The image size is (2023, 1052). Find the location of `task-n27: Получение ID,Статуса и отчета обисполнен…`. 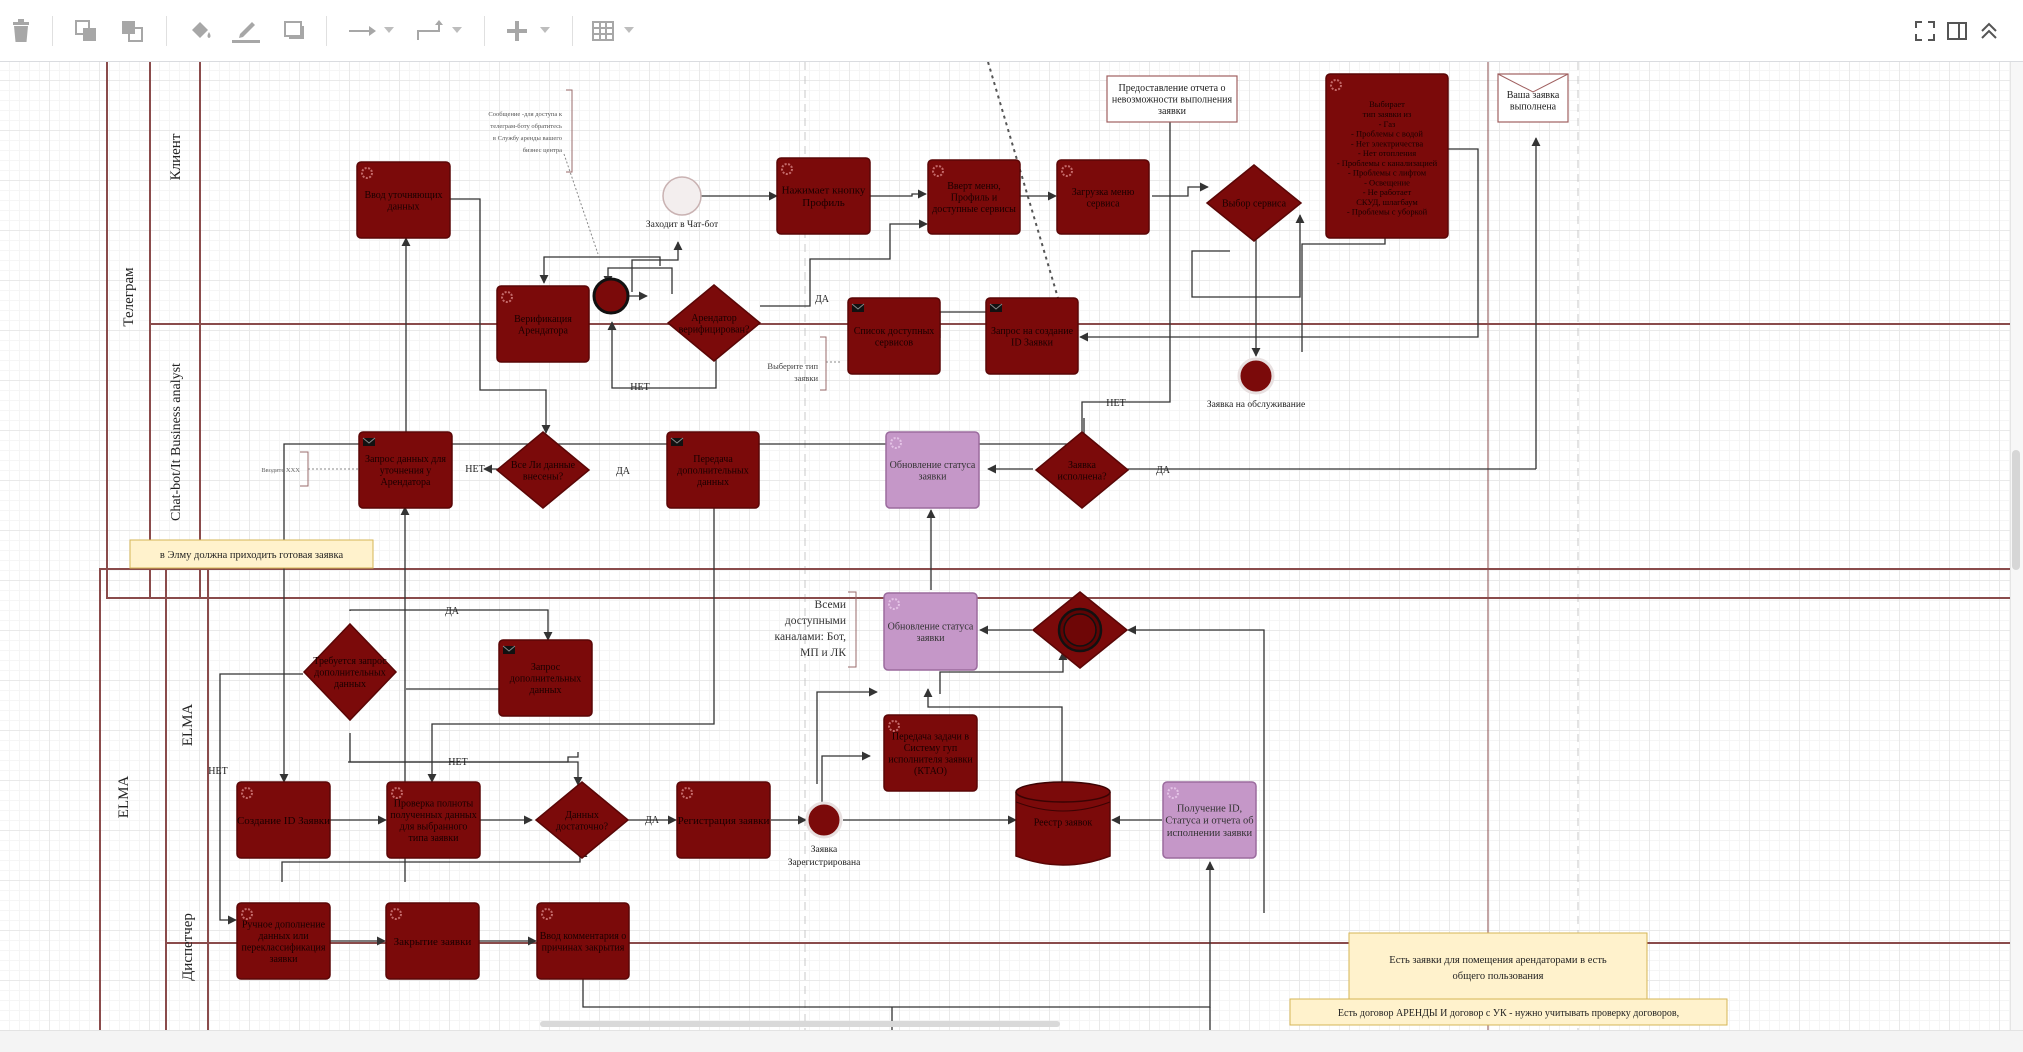

task-n27: Получение ID,Статуса и отчета обисполнен… is located at coordinates (1209, 820).